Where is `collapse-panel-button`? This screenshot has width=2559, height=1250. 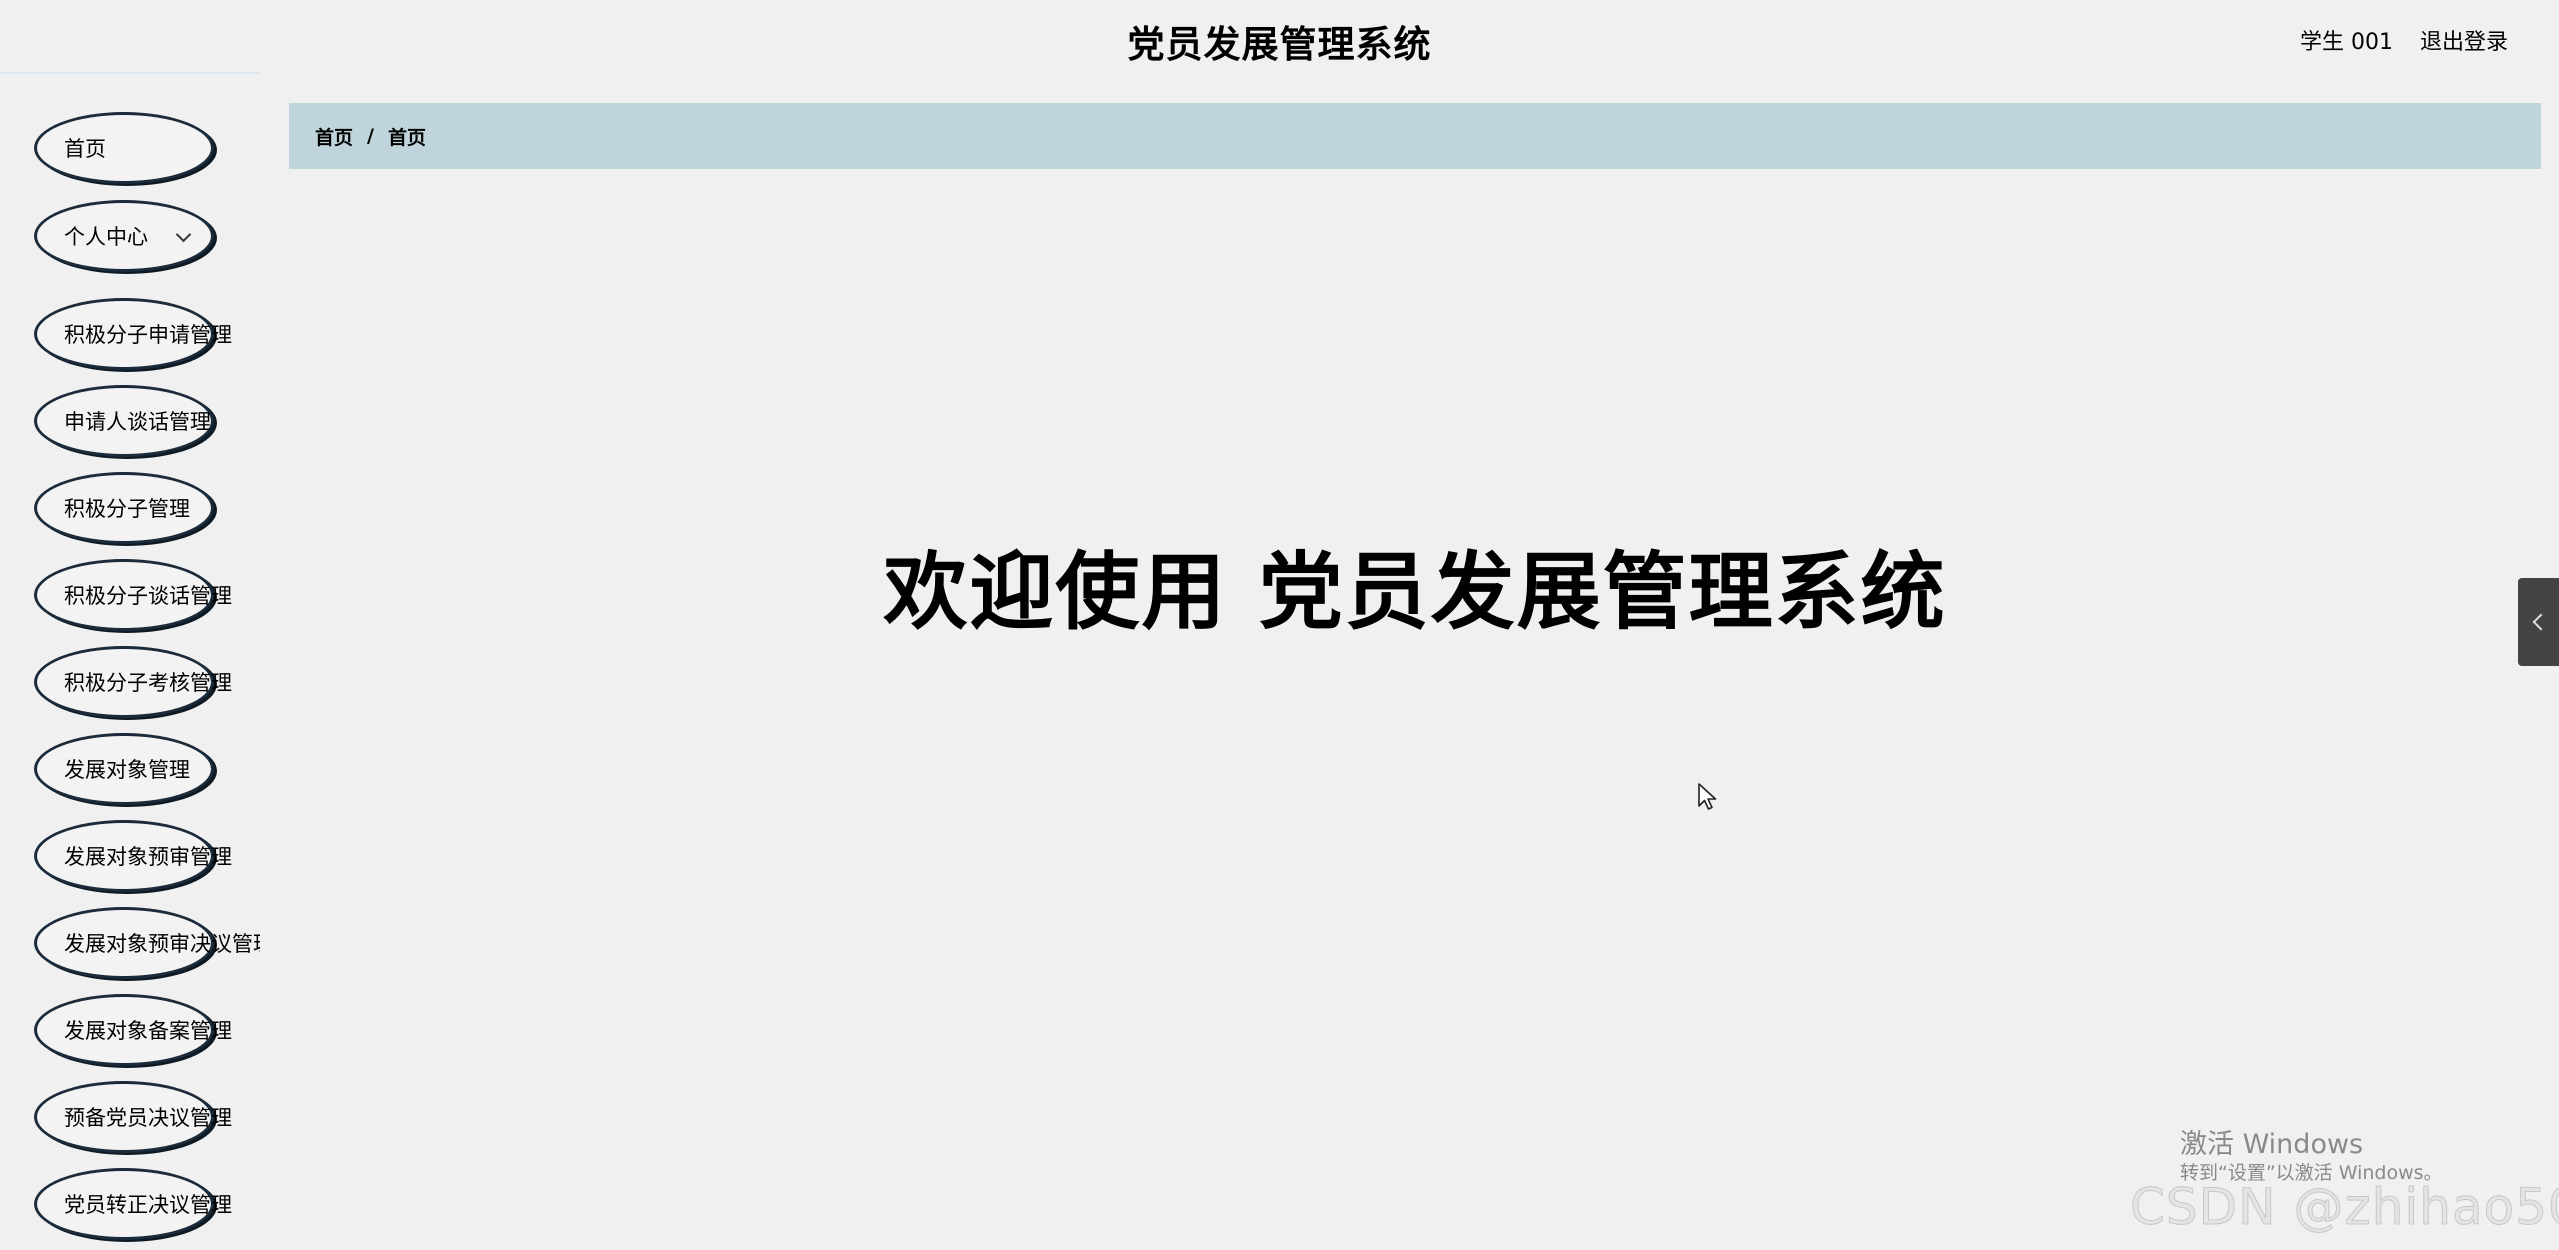
collapse-panel-button is located at coordinates (2538, 622).